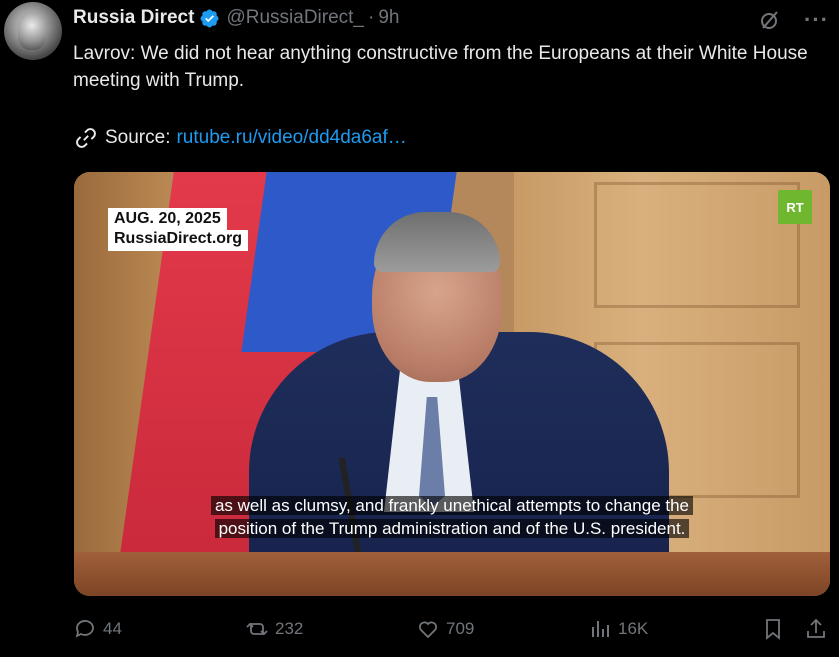  Describe the element at coordinates (33, 31) in the screenshot. I see `author-avatar` at that location.